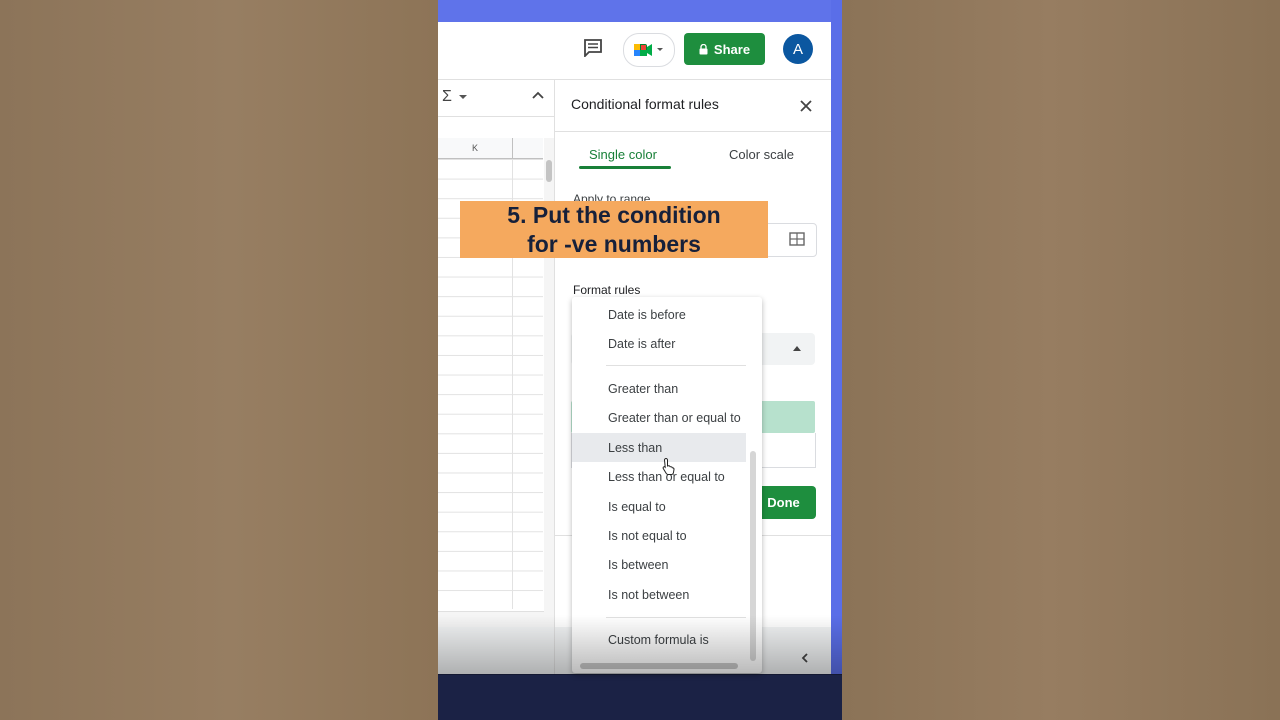 The image size is (1280, 720). I want to click on functions-icon: Σ, so click(447, 97).